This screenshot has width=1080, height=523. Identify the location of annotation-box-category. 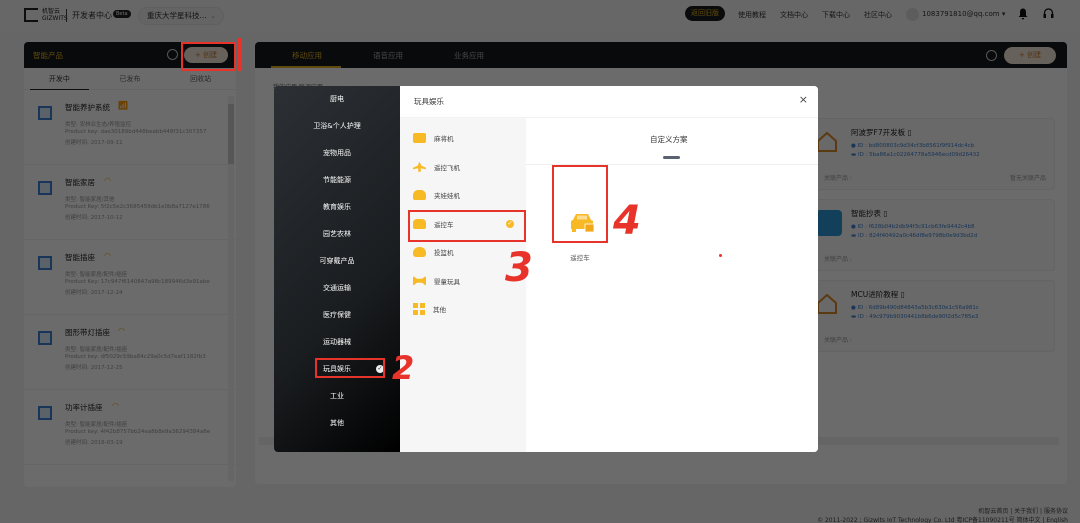
(350, 368).